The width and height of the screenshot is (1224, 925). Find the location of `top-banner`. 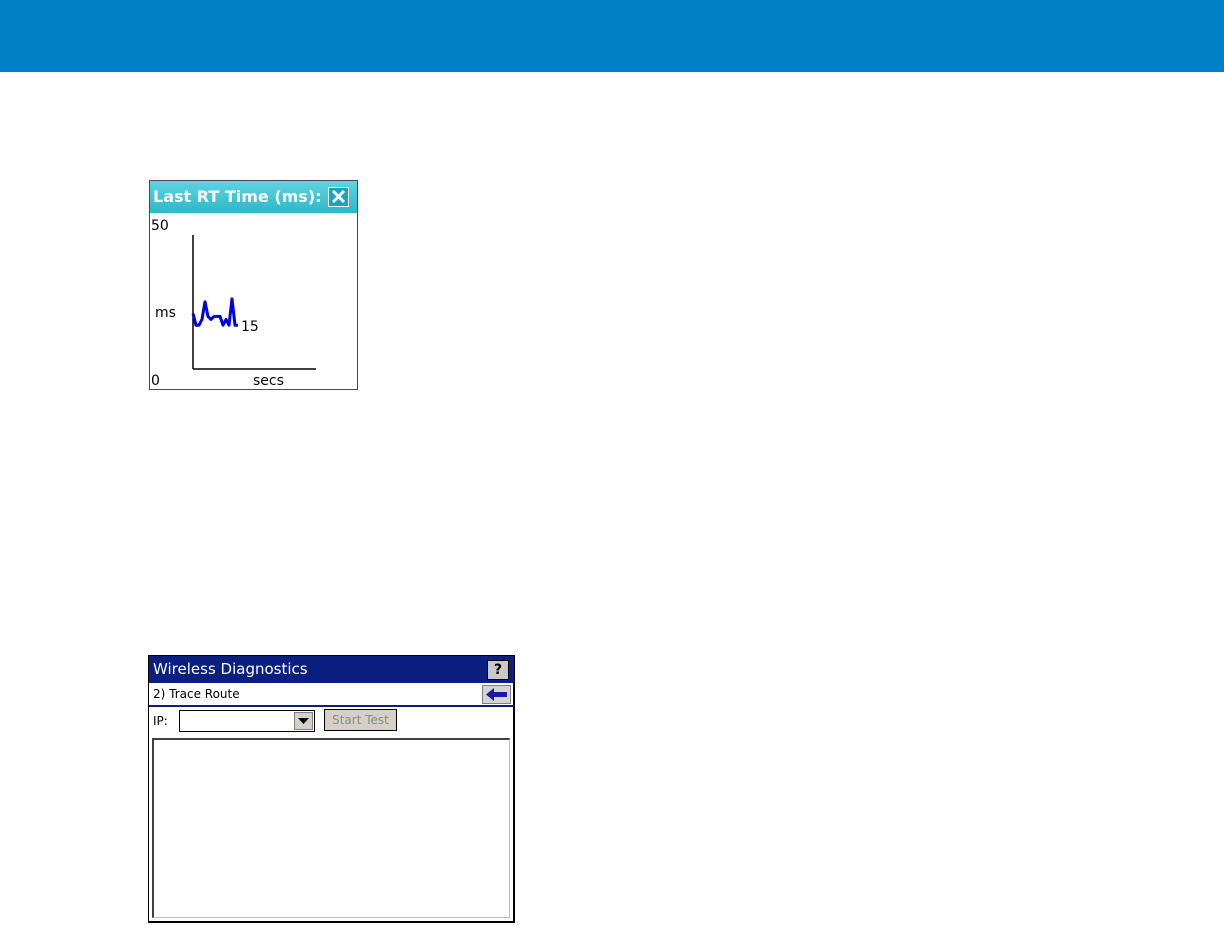

top-banner is located at coordinates (612, 36).